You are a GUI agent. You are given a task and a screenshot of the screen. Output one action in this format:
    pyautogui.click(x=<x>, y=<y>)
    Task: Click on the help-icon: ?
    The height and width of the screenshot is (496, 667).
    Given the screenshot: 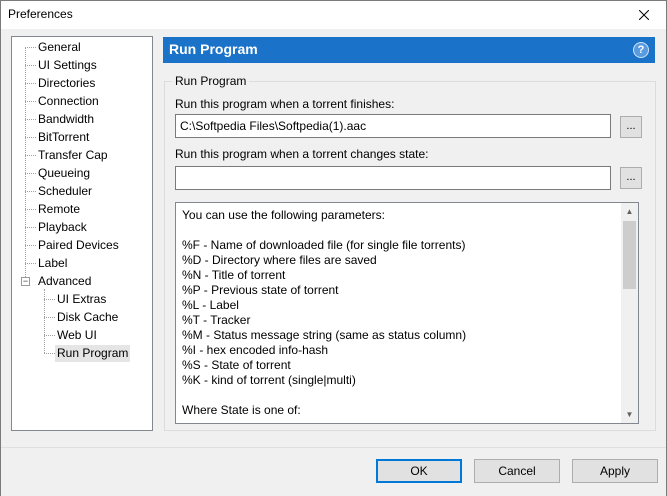 What is the action you would take?
    pyautogui.click(x=641, y=50)
    